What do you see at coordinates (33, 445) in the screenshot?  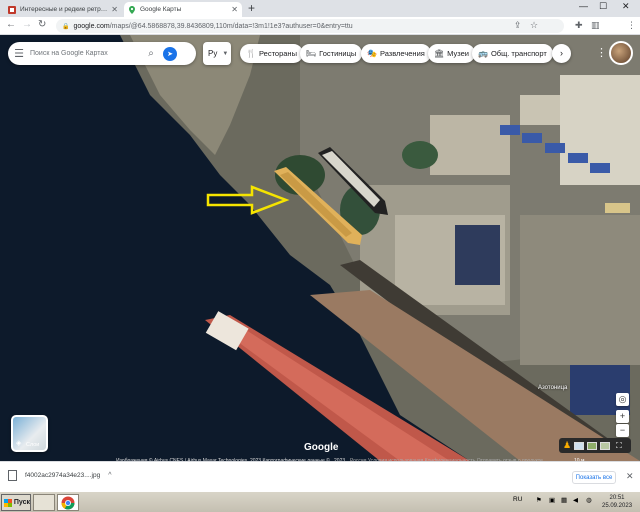 I see `layers-label: Слои` at bounding box center [33, 445].